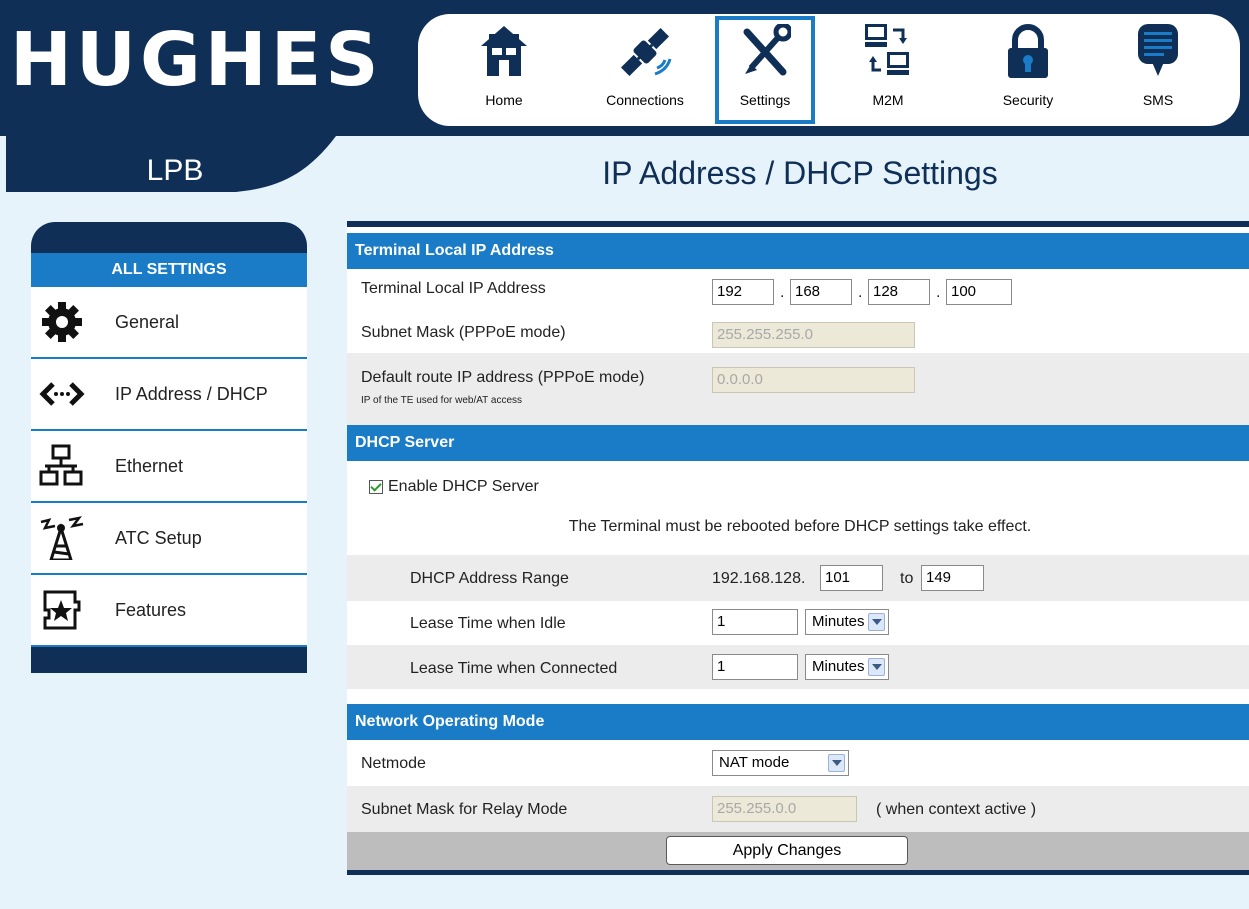  Describe the element at coordinates (169, 237) in the screenshot. I see `sidebar-cap` at that location.